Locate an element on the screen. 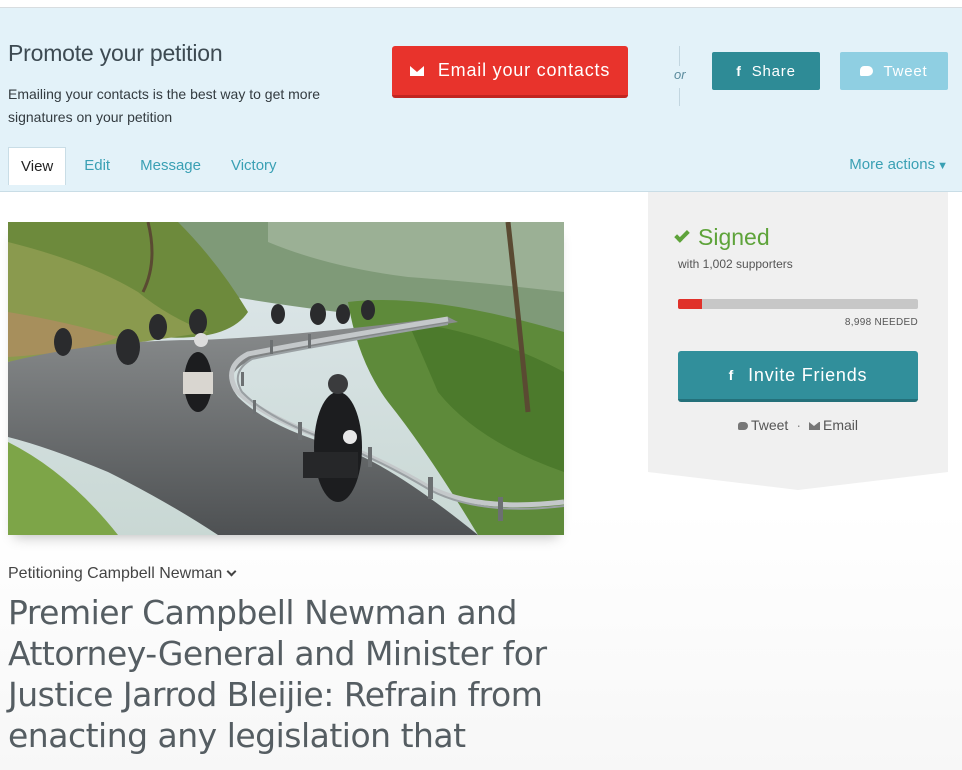 The width and height of the screenshot is (962, 770). tweet-link: Tweet is located at coordinates (763, 425).